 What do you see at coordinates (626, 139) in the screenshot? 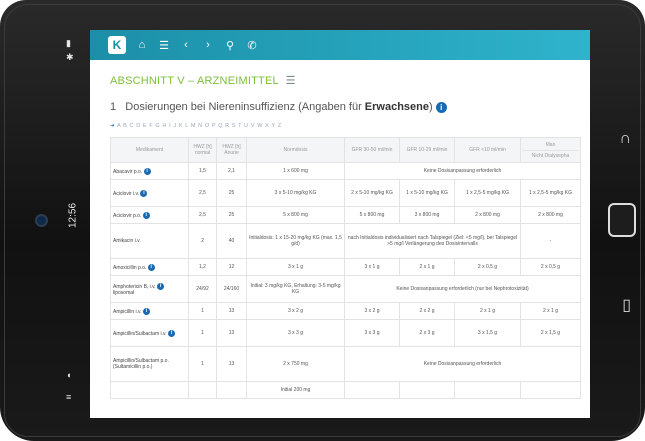
I see `back-key-icon: ∩` at bounding box center [626, 139].